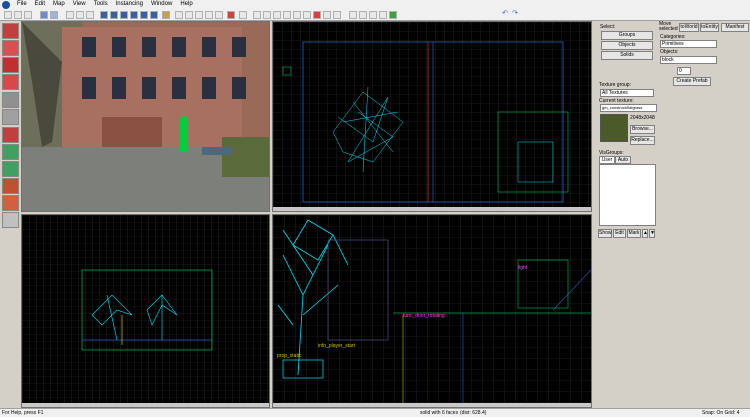 Image resolution: width=750 pixels, height=417 pixels. Describe the element at coordinates (669, 52) in the screenshot. I see `objects-label: Objects:` at that location.